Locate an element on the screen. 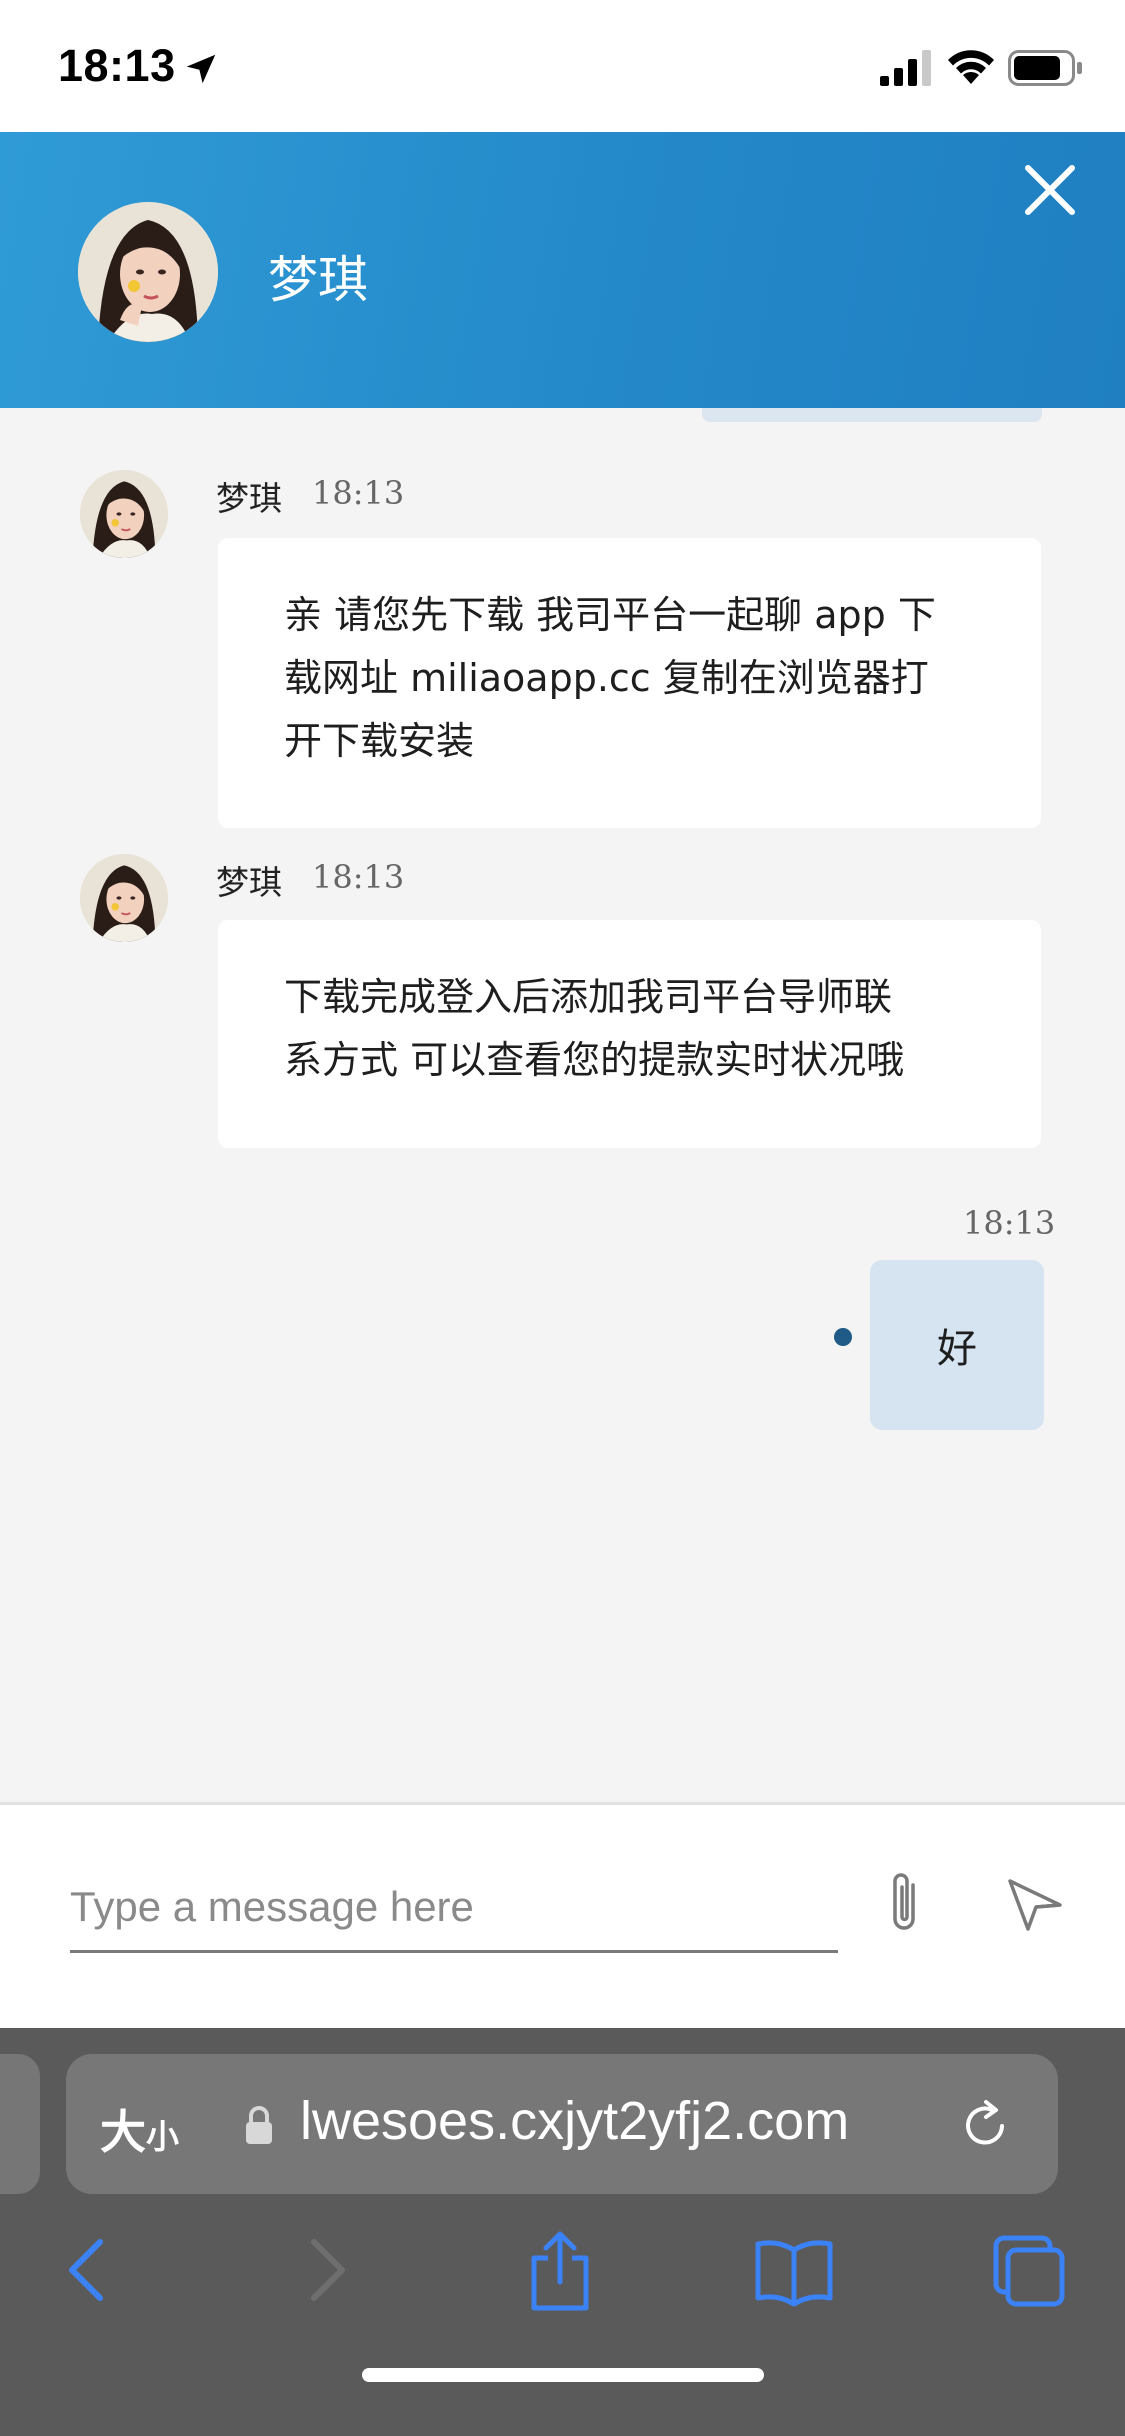  message-line: 下载完成登入后添加我司平台导师联 is located at coordinates (588, 997).